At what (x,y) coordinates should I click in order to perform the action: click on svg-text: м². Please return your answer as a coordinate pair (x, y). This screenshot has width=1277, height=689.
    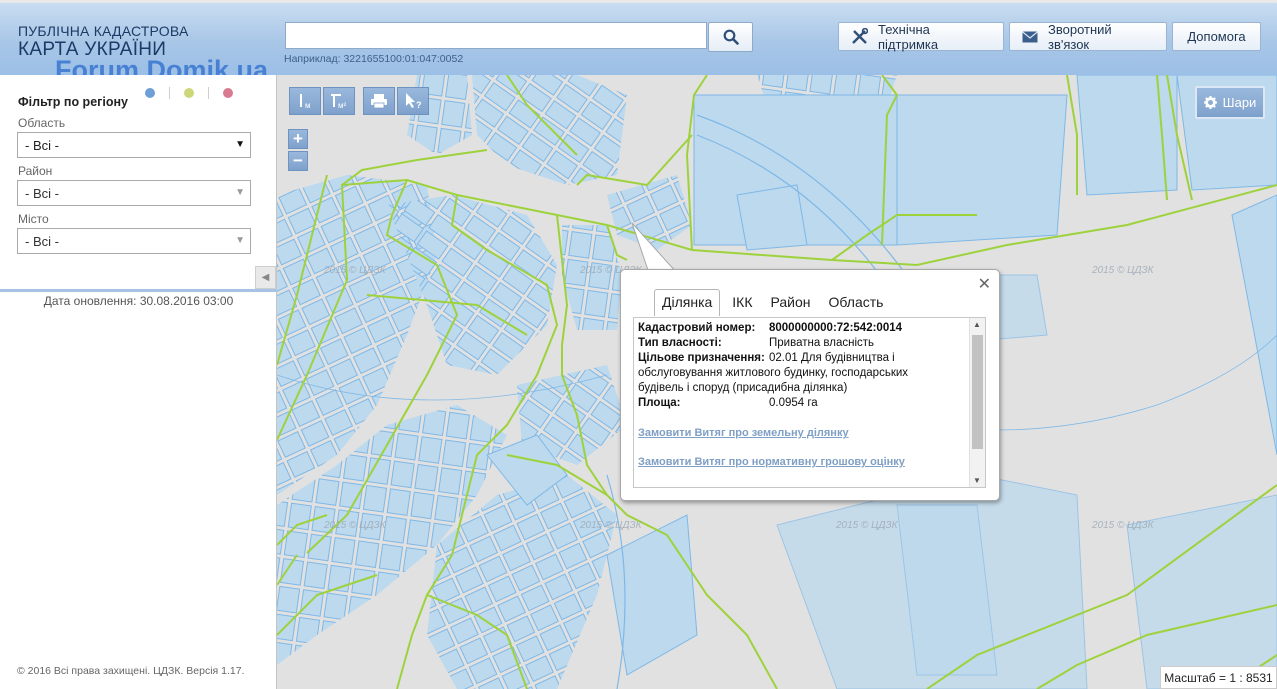
    Looking at the image, I should click on (342, 105).